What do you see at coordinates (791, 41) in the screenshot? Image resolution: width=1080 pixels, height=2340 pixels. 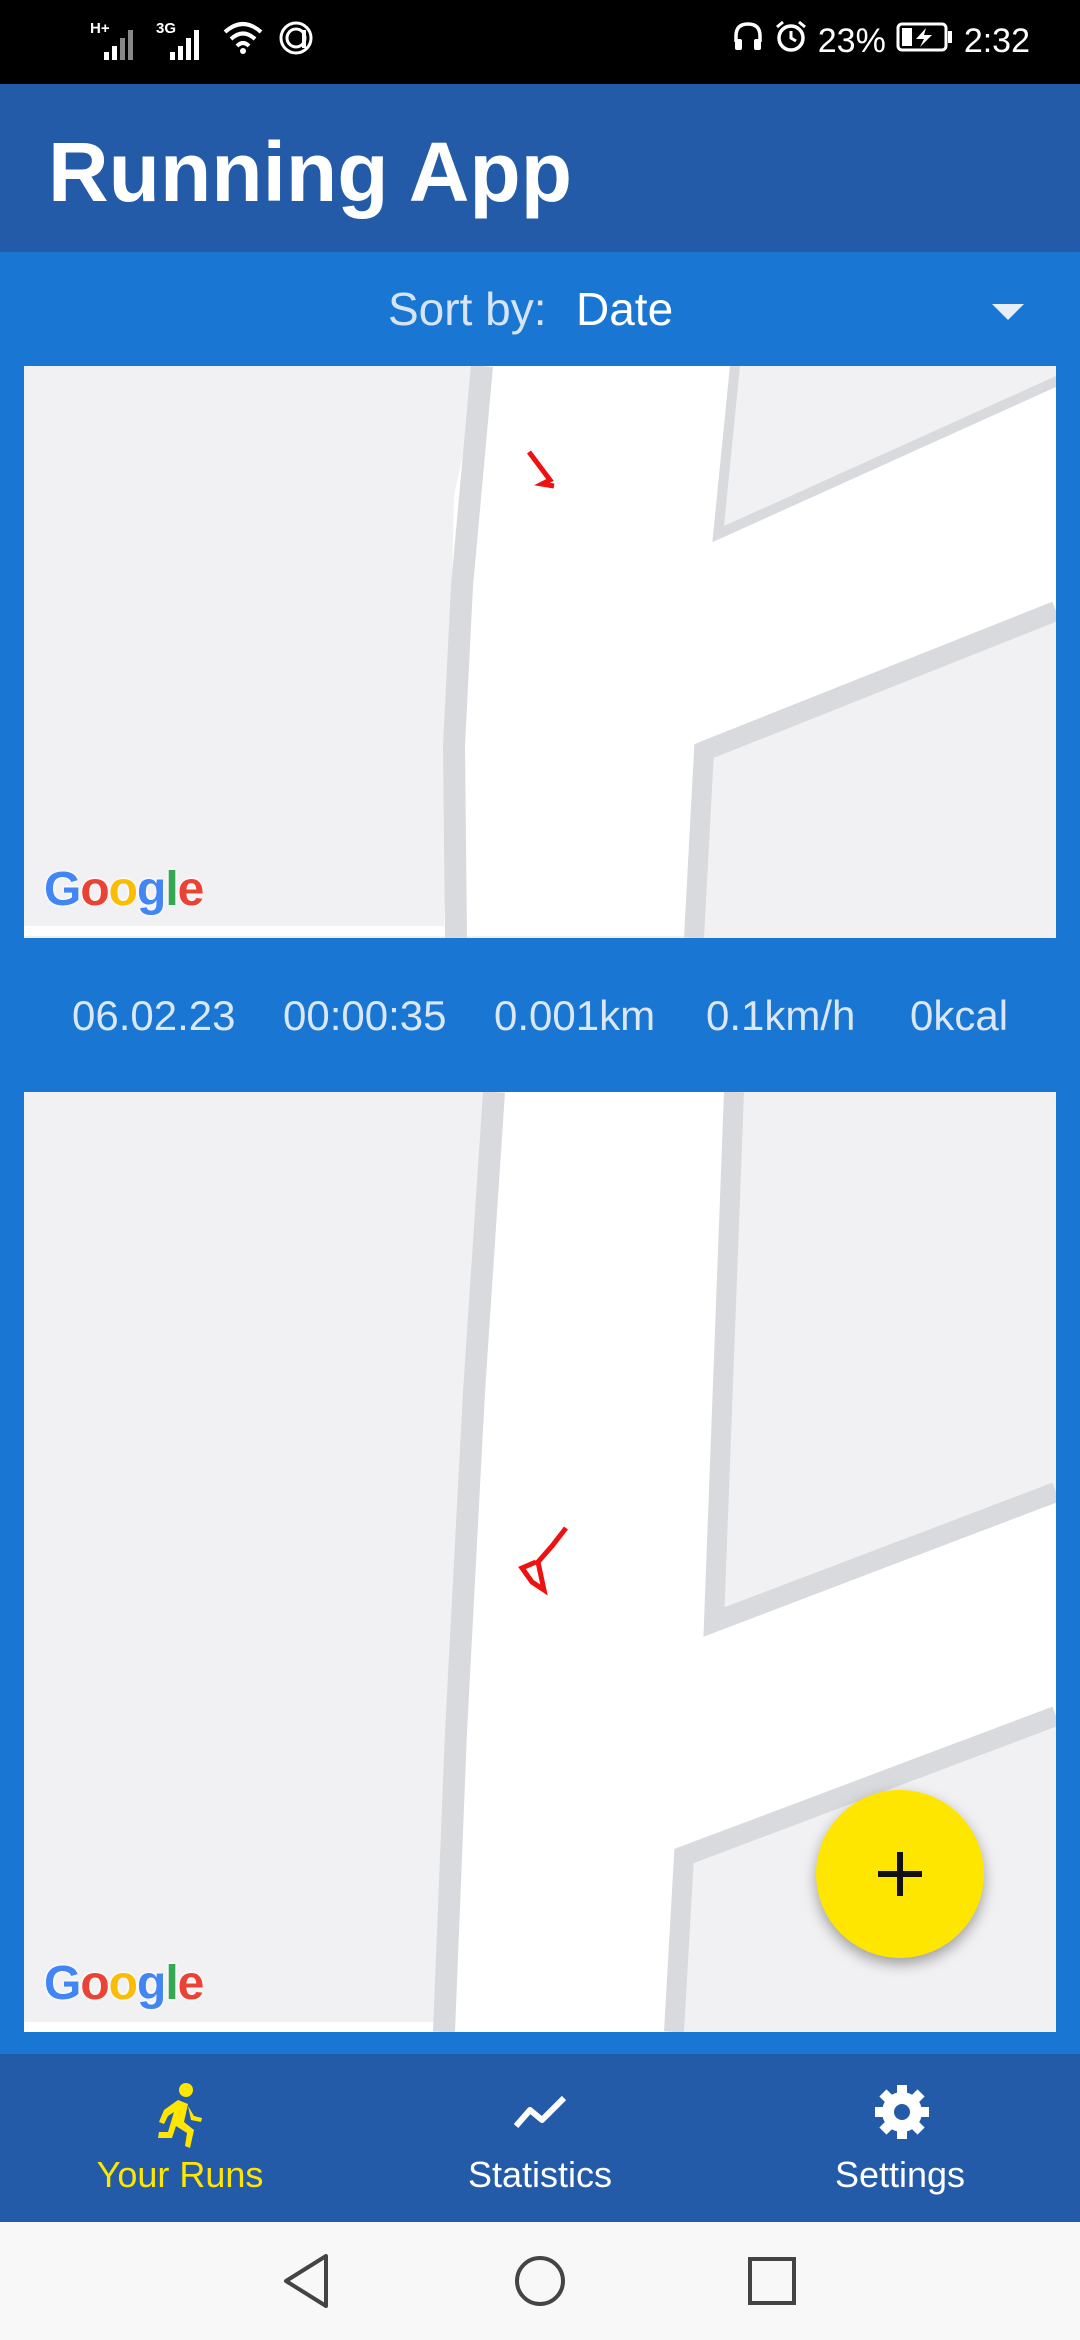 I see `alarm-icon` at bounding box center [791, 41].